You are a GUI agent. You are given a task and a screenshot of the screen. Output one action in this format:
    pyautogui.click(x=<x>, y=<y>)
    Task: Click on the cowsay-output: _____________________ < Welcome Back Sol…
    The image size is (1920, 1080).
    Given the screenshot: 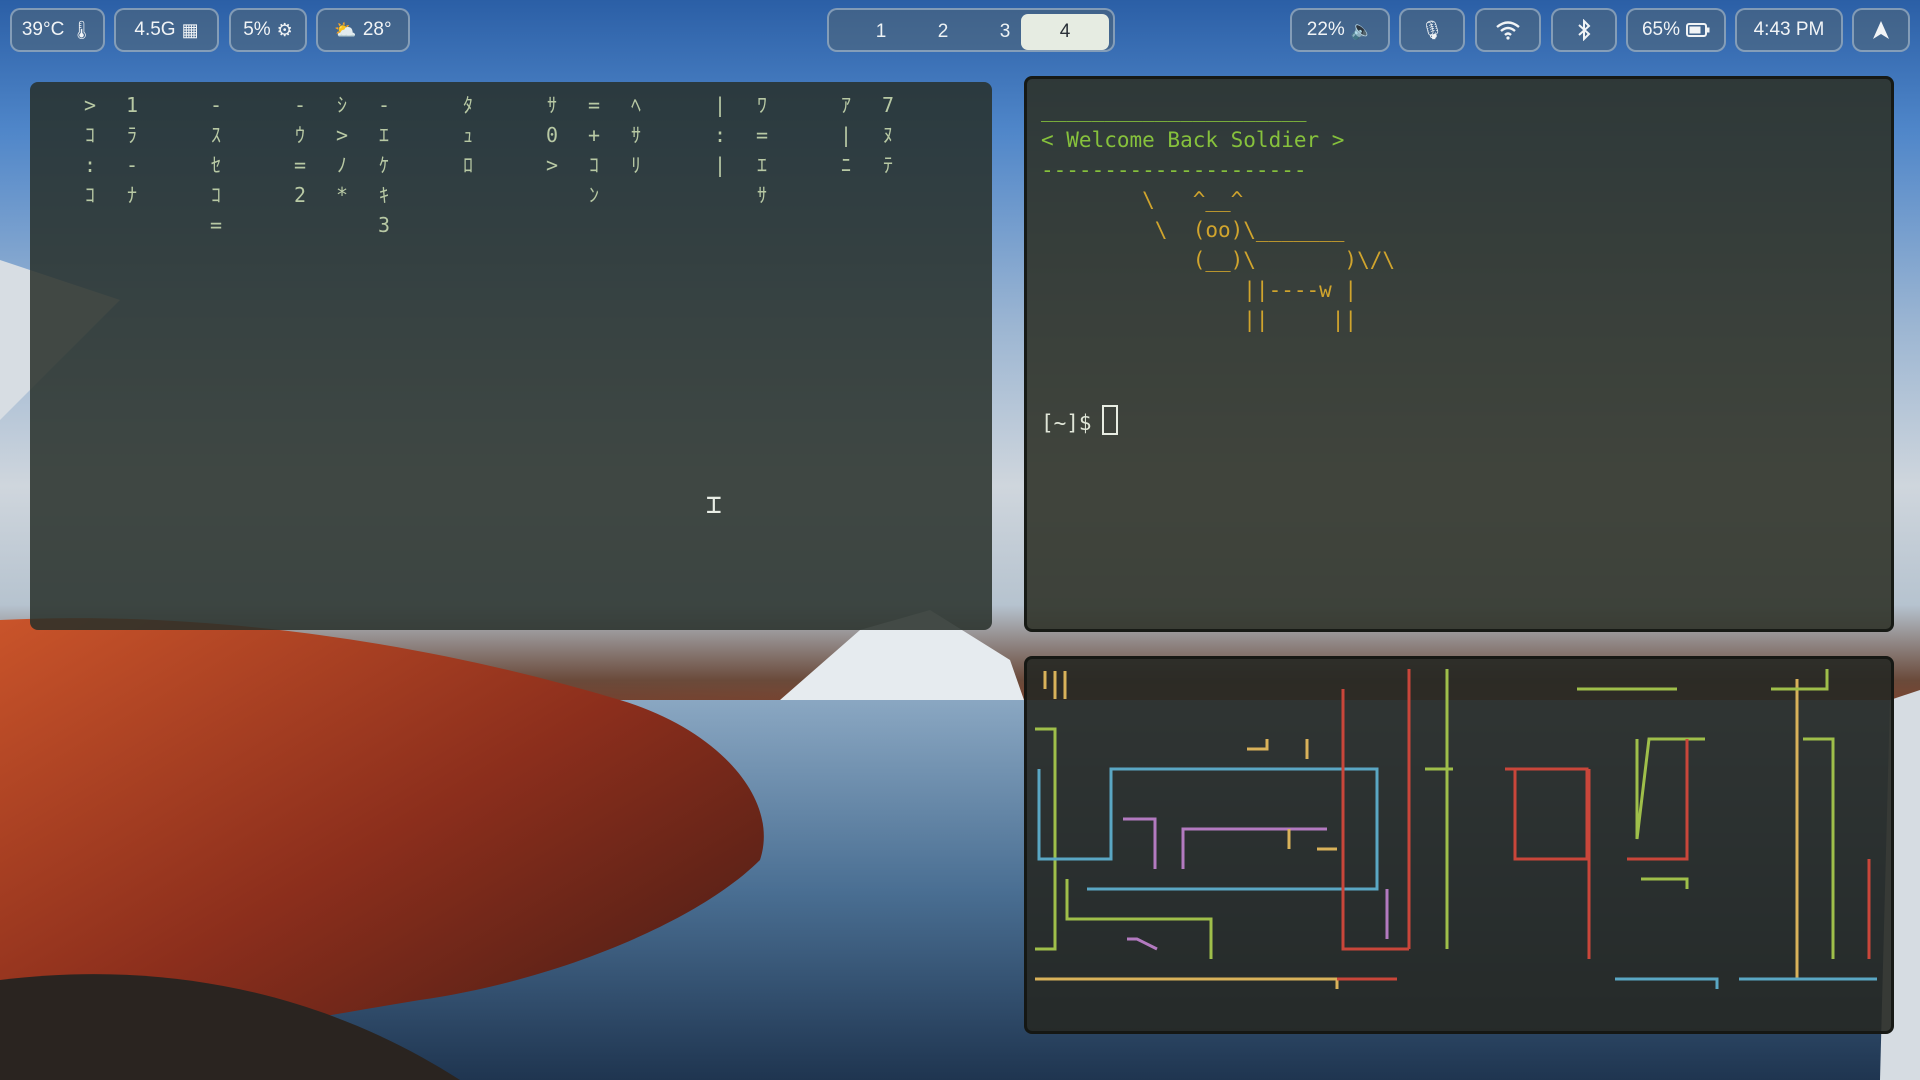 What is the action you would take?
    pyautogui.click(x=1218, y=215)
    